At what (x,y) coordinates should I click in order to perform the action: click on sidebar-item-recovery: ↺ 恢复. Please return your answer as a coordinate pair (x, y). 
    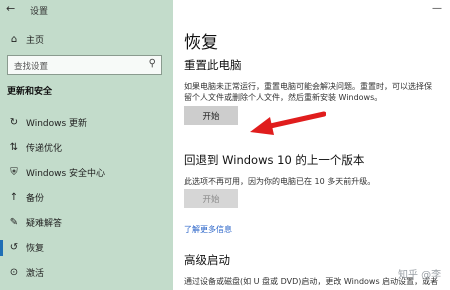
    Looking at the image, I should click on (86, 248).